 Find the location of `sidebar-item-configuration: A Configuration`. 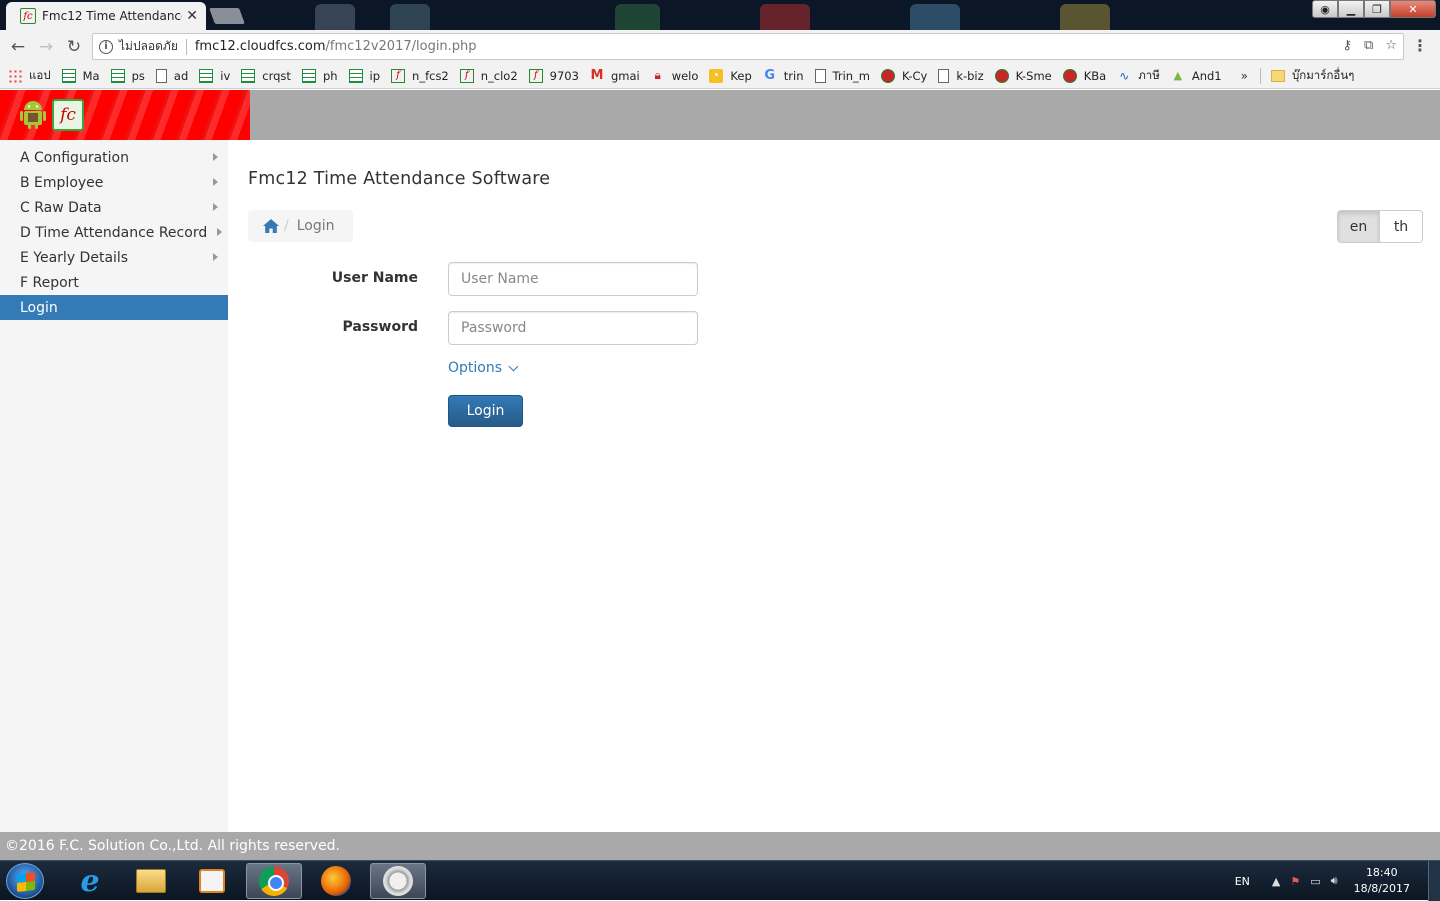

sidebar-item-configuration: A Configuration is located at coordinates (114, 157).